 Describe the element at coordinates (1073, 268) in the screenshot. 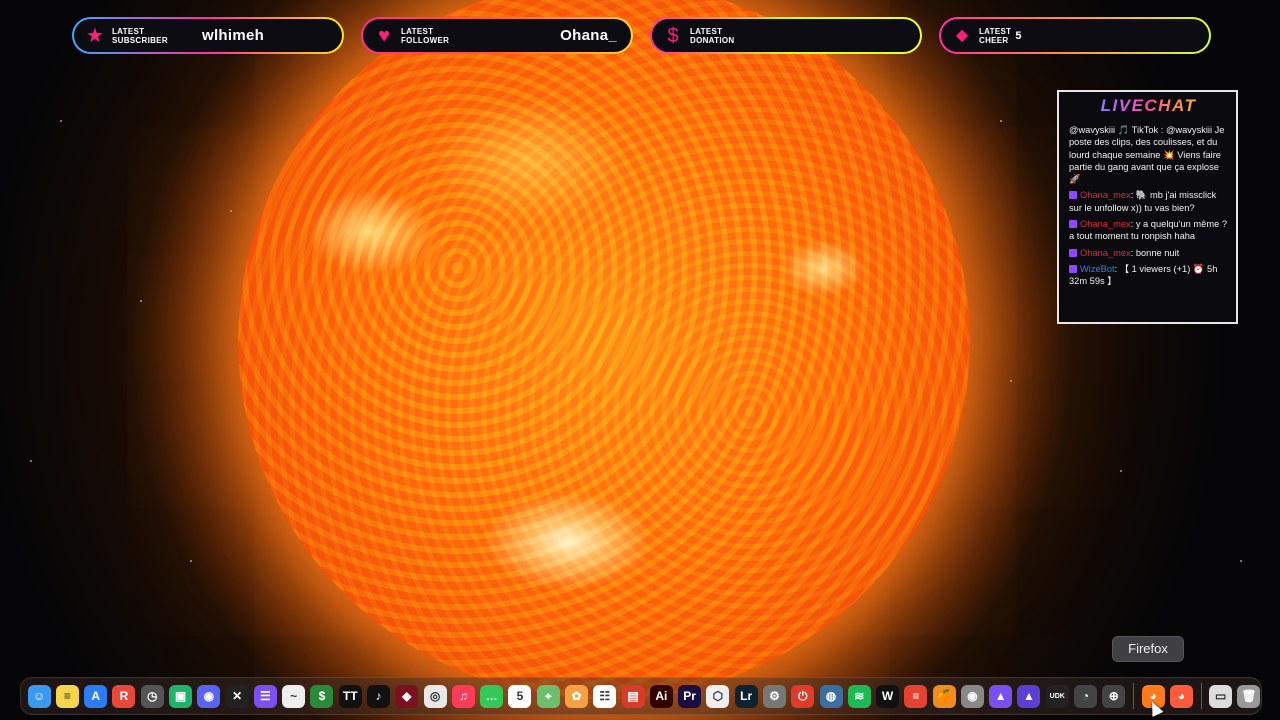

I see `bot-badge-icon` at that location.